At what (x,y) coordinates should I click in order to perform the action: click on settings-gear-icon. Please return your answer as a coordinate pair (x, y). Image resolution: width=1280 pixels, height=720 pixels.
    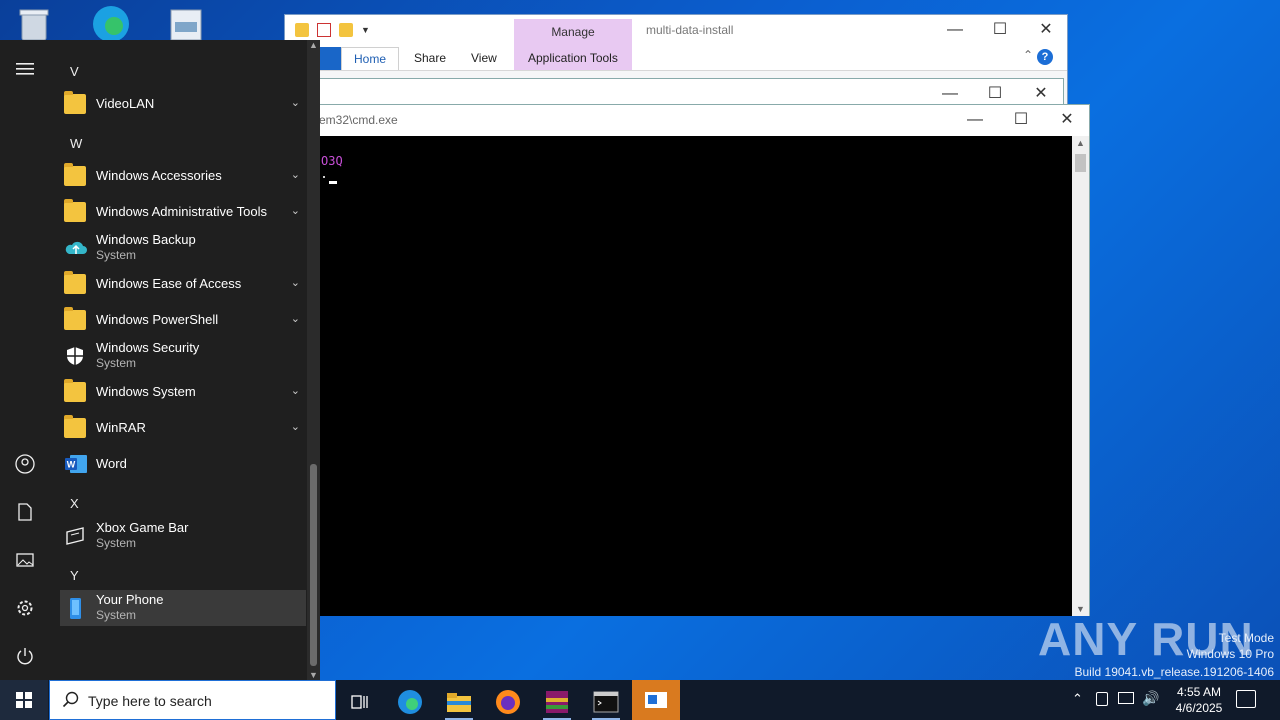
    Looking at the image, I should click on (25, 608).